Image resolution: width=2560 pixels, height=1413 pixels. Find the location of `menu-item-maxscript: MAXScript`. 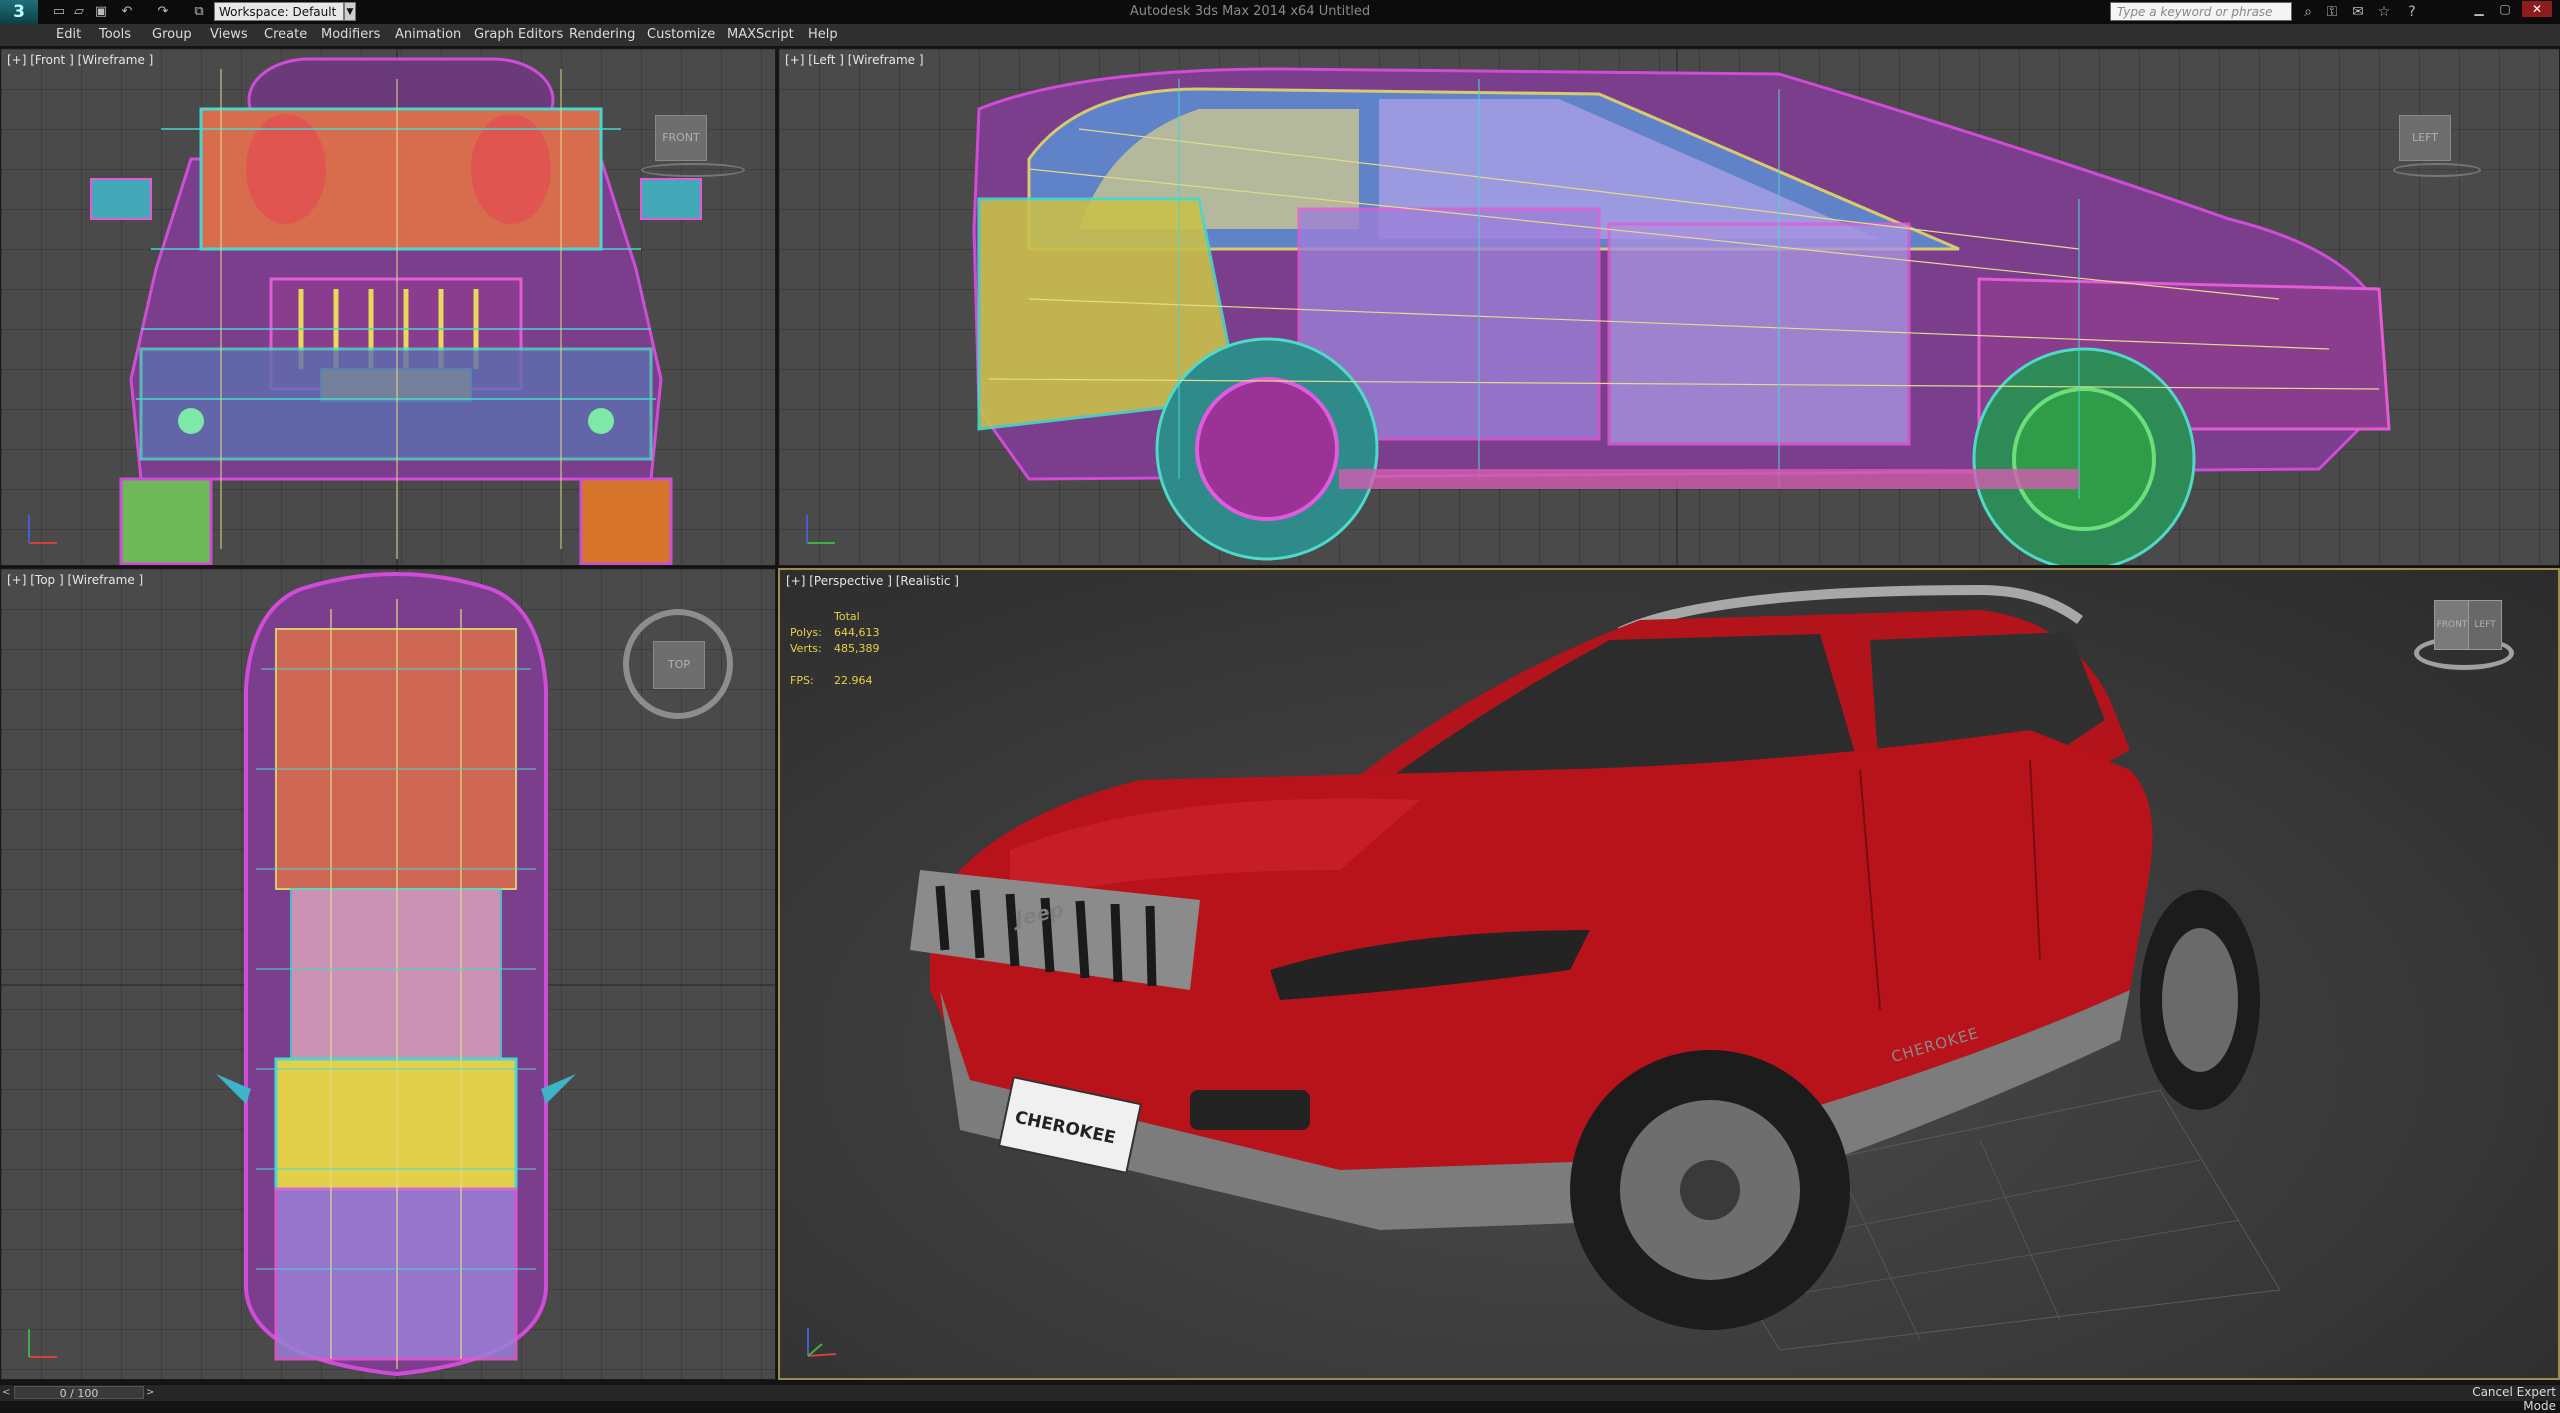

menu-item-maxscript: MAXScript is located at coordinates (760, 35).